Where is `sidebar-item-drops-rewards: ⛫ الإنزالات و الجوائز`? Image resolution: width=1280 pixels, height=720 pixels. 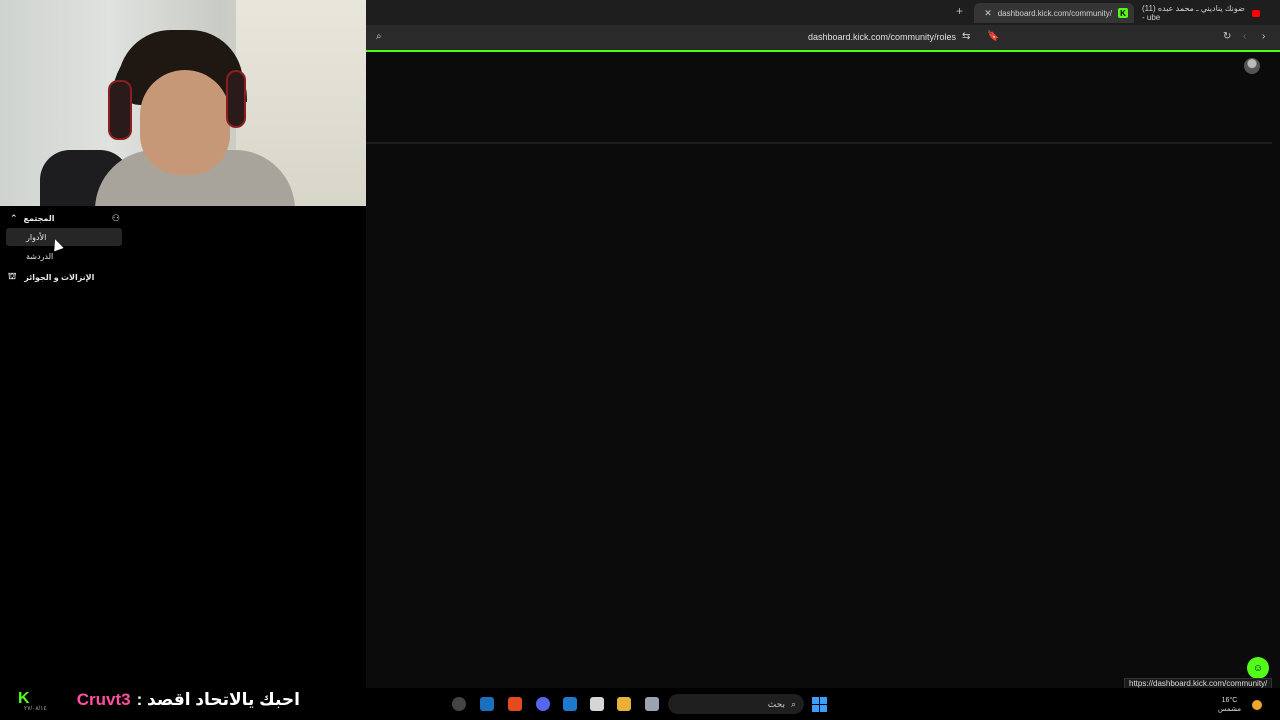 sidebar-item-drops-rewards: ⛫ الإنزالات و الجوائز is located at coordinates (68, 277).